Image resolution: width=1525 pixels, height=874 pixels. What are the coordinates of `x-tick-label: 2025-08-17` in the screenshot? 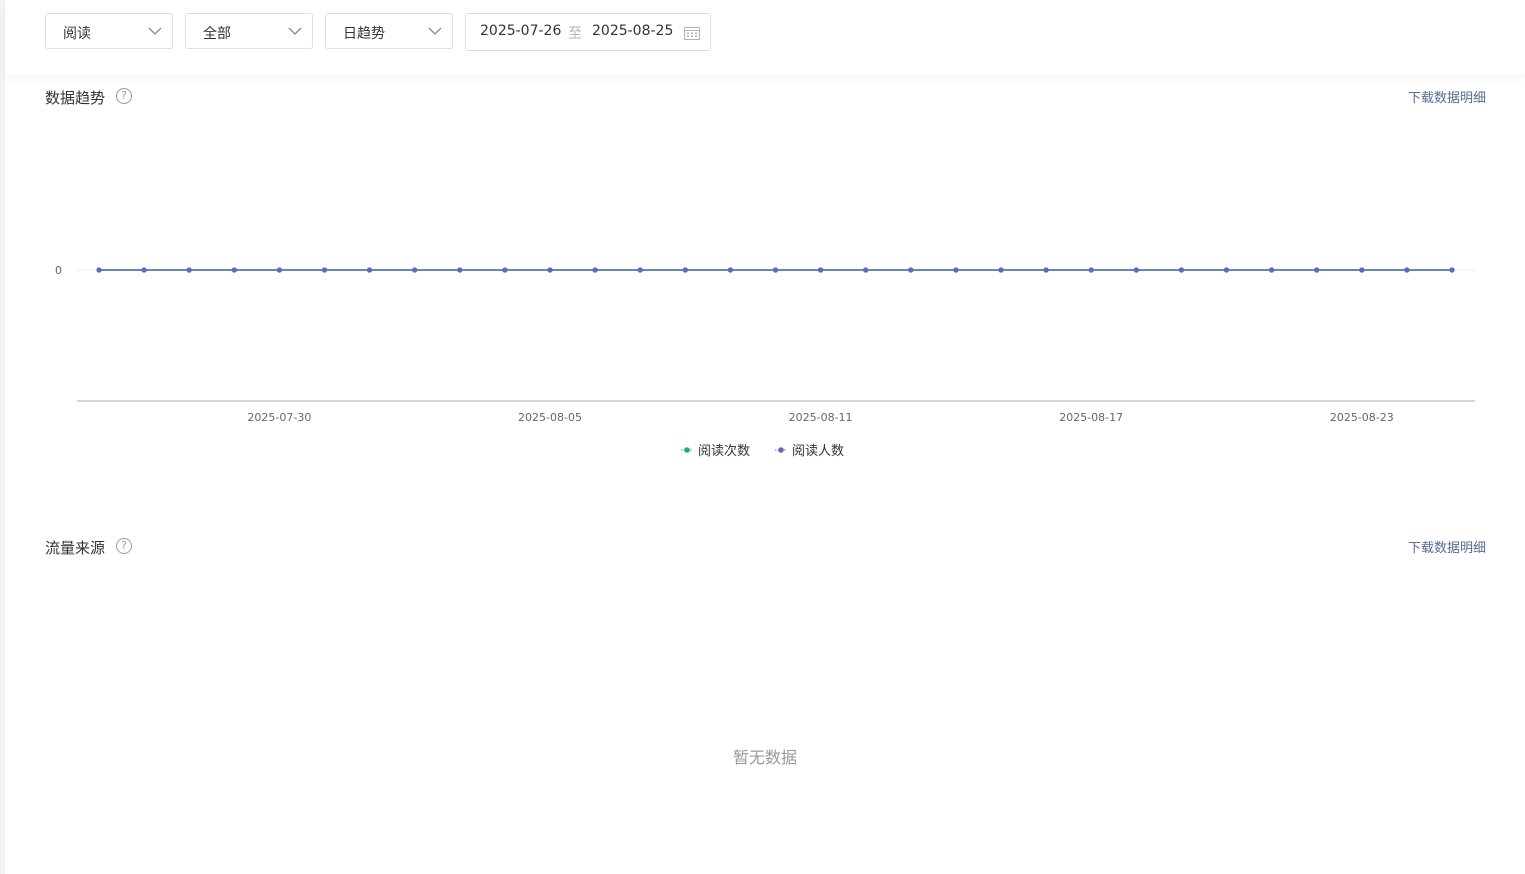 It's located at (1091, 417).